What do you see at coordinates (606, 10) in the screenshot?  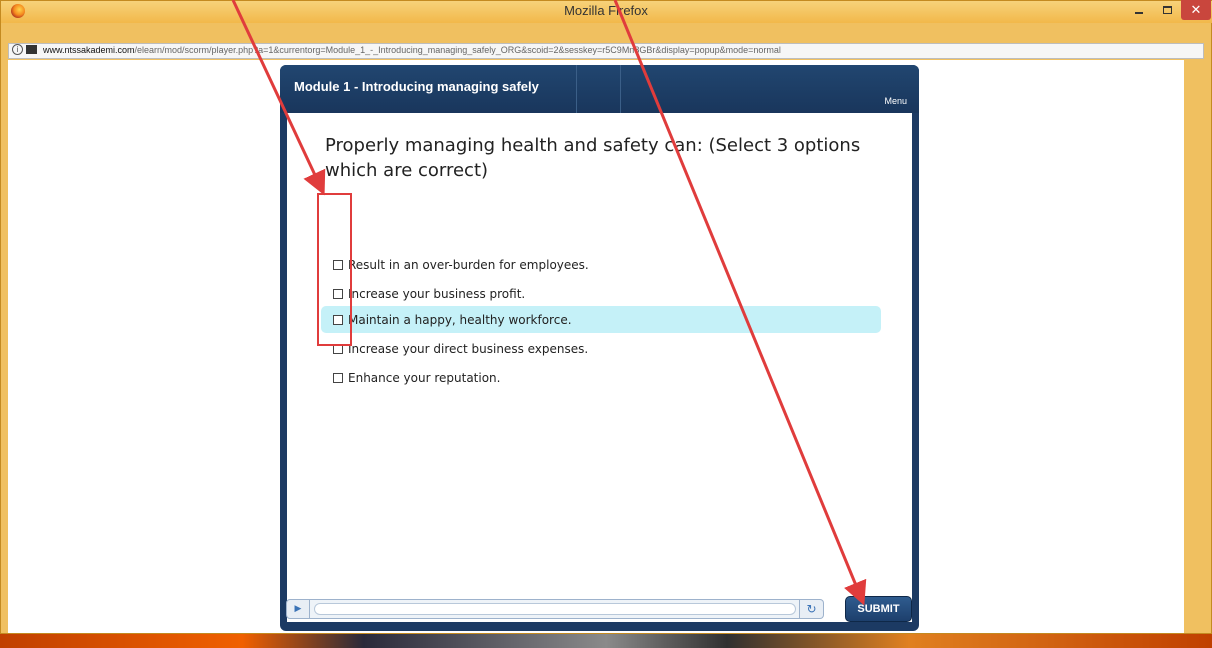 I see `window-title: Mozilla Firefox` at bounding box center [606, 10].